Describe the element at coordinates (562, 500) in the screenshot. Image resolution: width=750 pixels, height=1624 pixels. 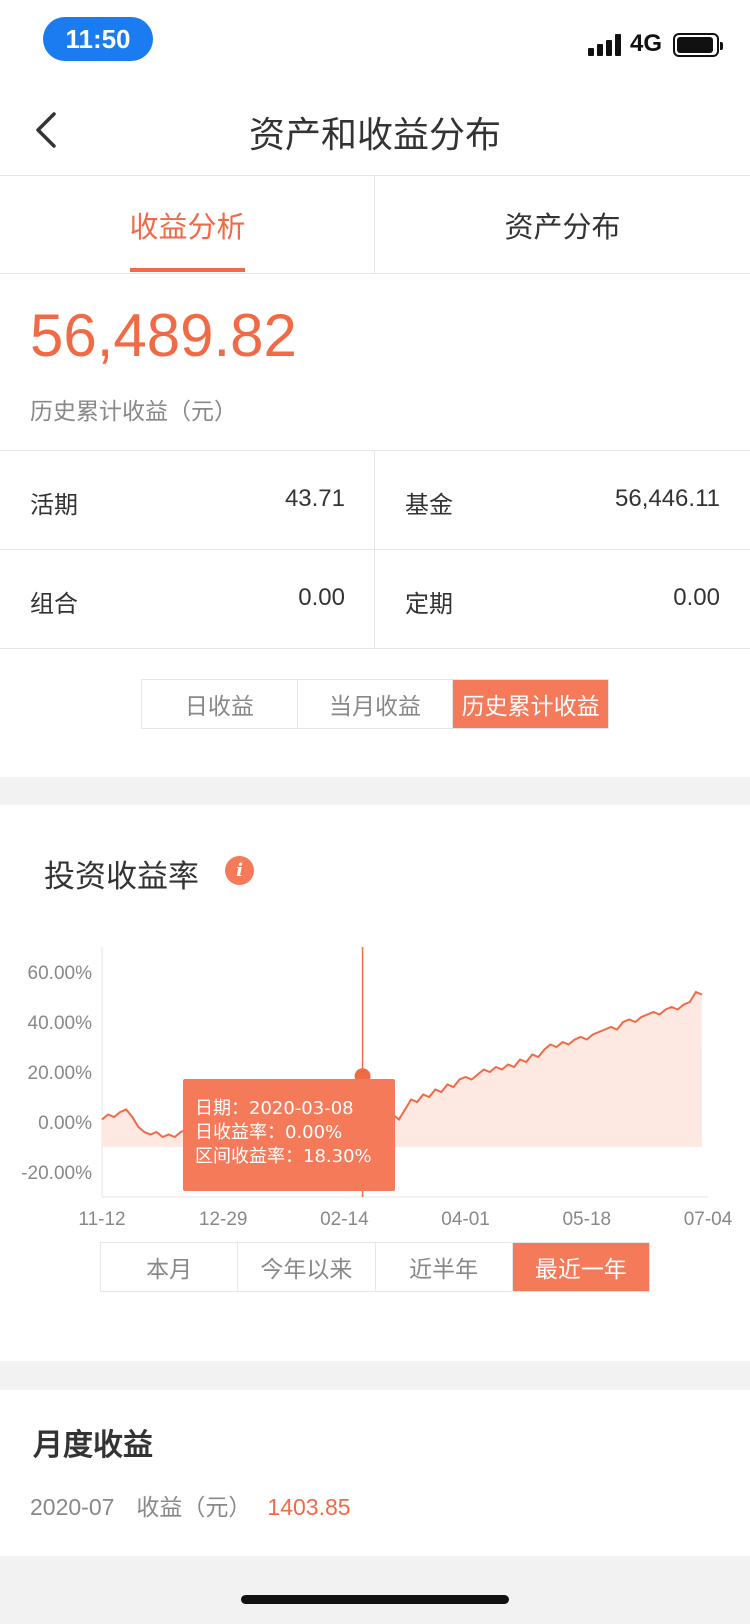
I see `breakdown-item: 基金 56,446.11` at that location.